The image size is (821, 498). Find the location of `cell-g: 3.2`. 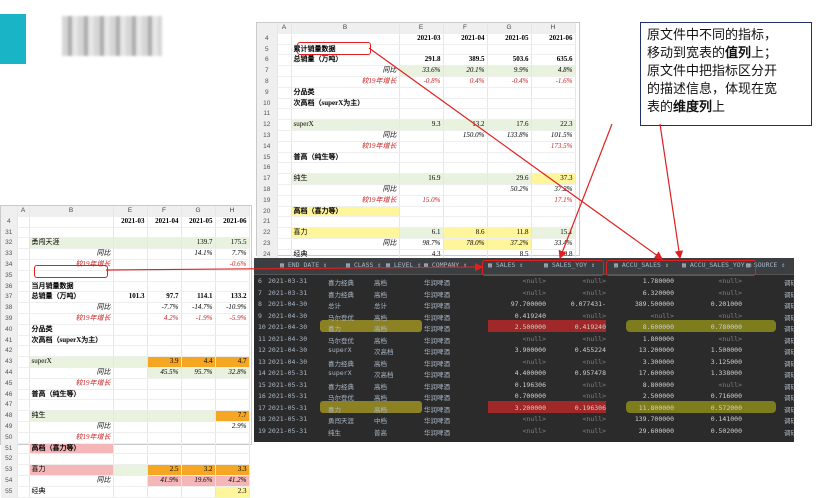

cell-g: 3.2 is located at coordinates (198, 470).